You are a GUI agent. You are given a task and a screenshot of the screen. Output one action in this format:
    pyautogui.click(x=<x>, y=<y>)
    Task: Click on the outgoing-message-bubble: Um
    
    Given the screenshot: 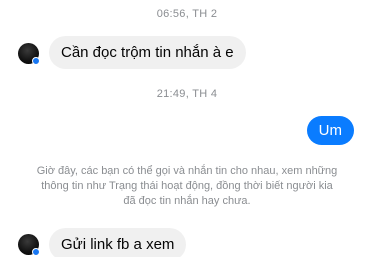 What is the action you would take?
    pyautogui.click(x=330, y=130)
    